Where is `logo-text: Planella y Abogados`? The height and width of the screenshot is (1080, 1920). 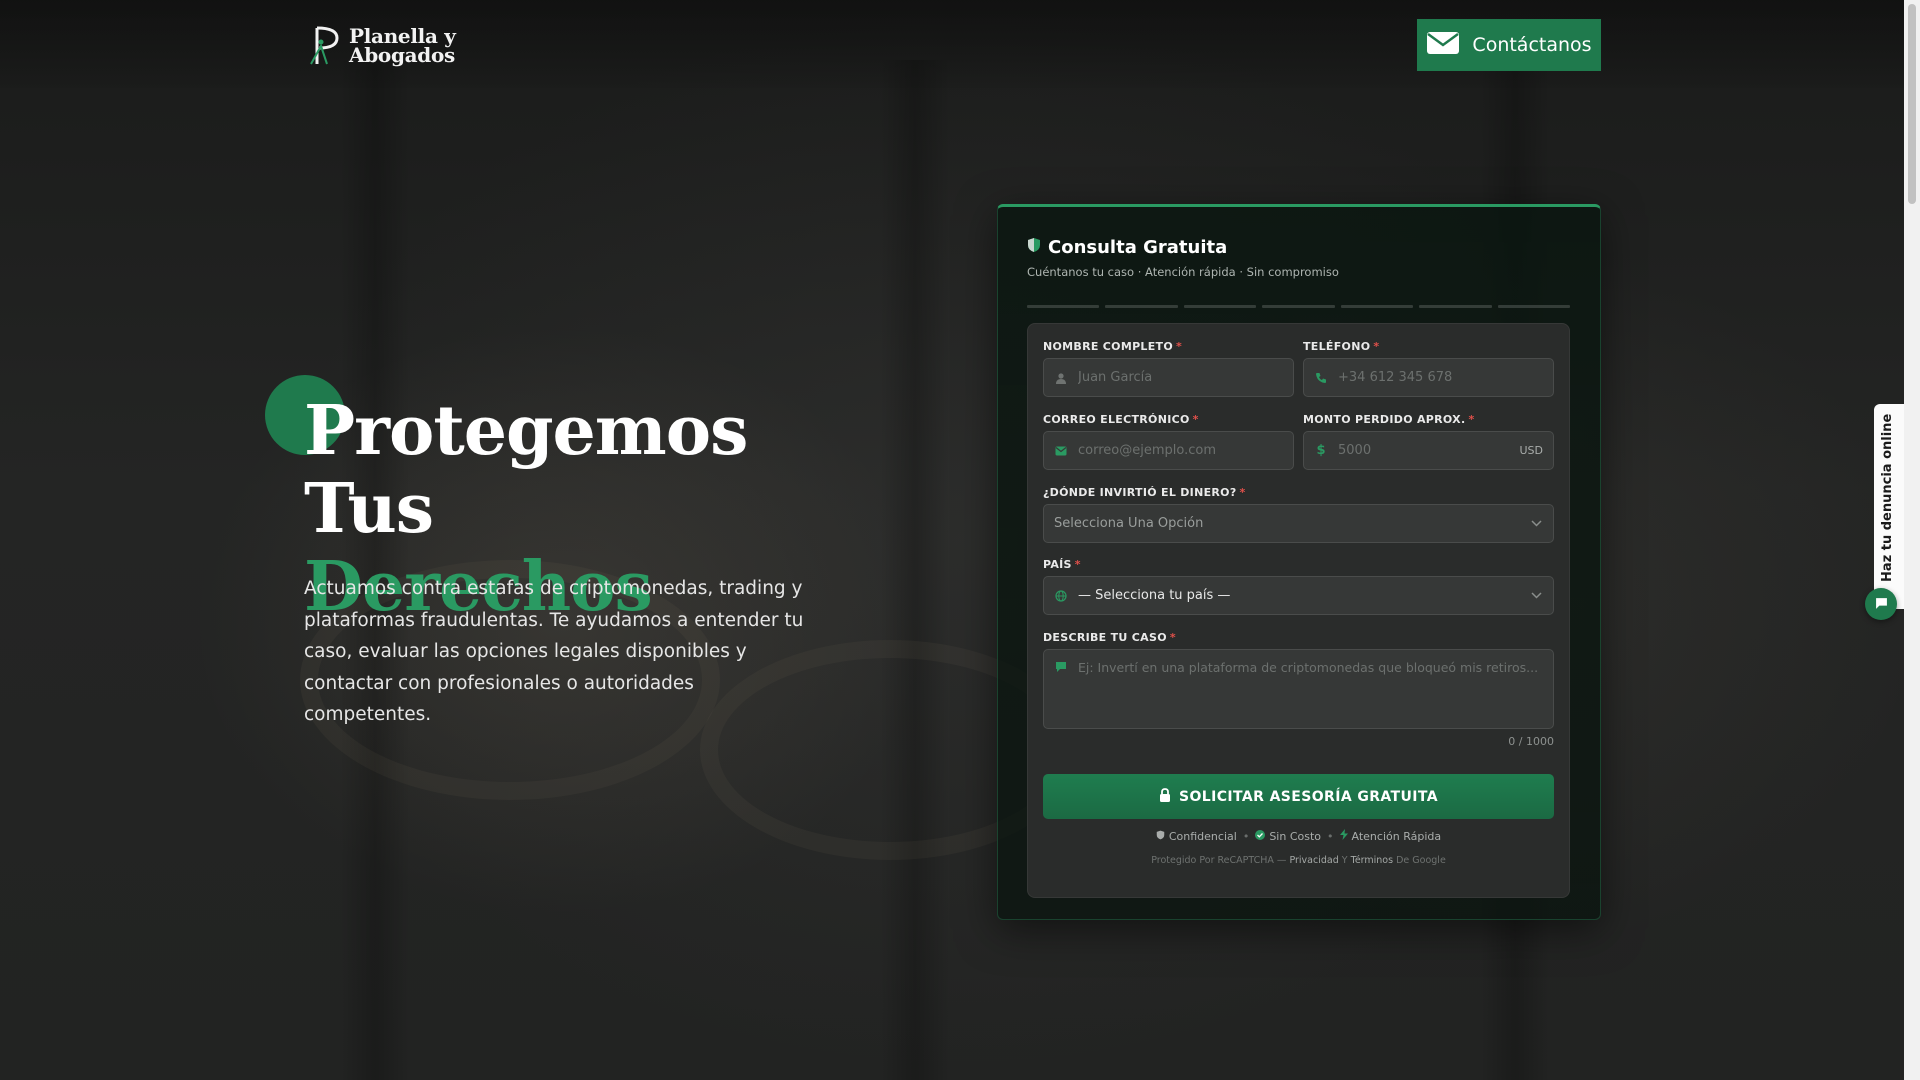 logo-text: Planella y Abogados is located at coordinates (402, 46).